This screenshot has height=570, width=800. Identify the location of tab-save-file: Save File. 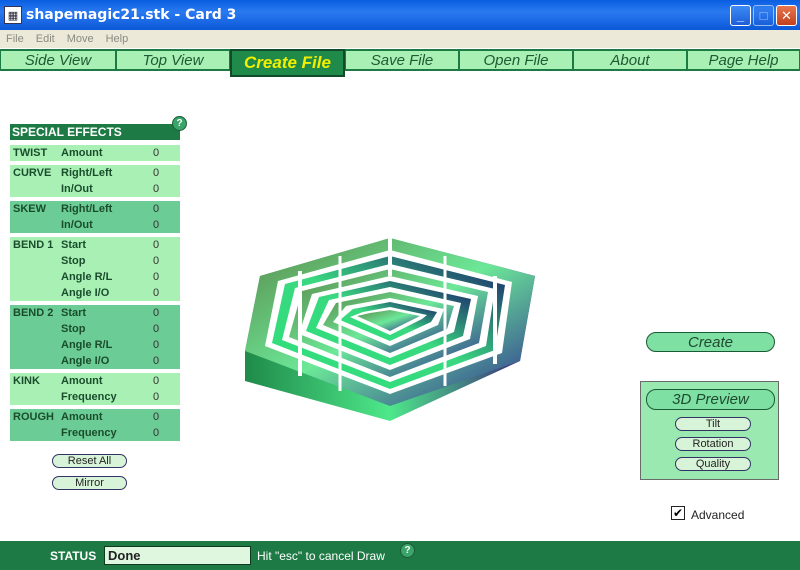
(402, 60).